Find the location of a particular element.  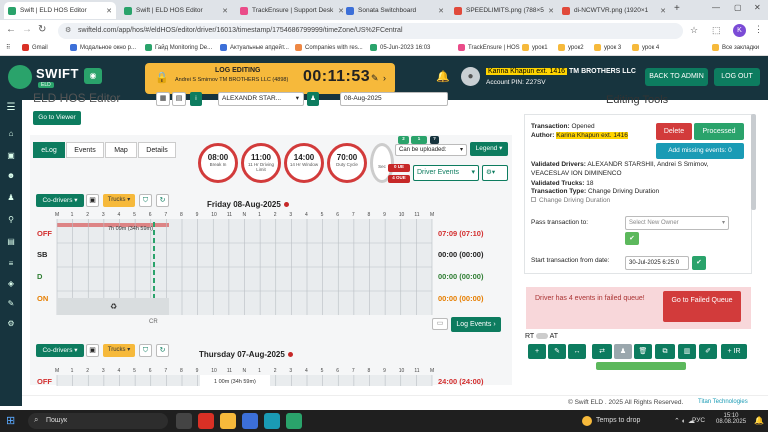

back-icon: ← is located at coordinates (11, 29).